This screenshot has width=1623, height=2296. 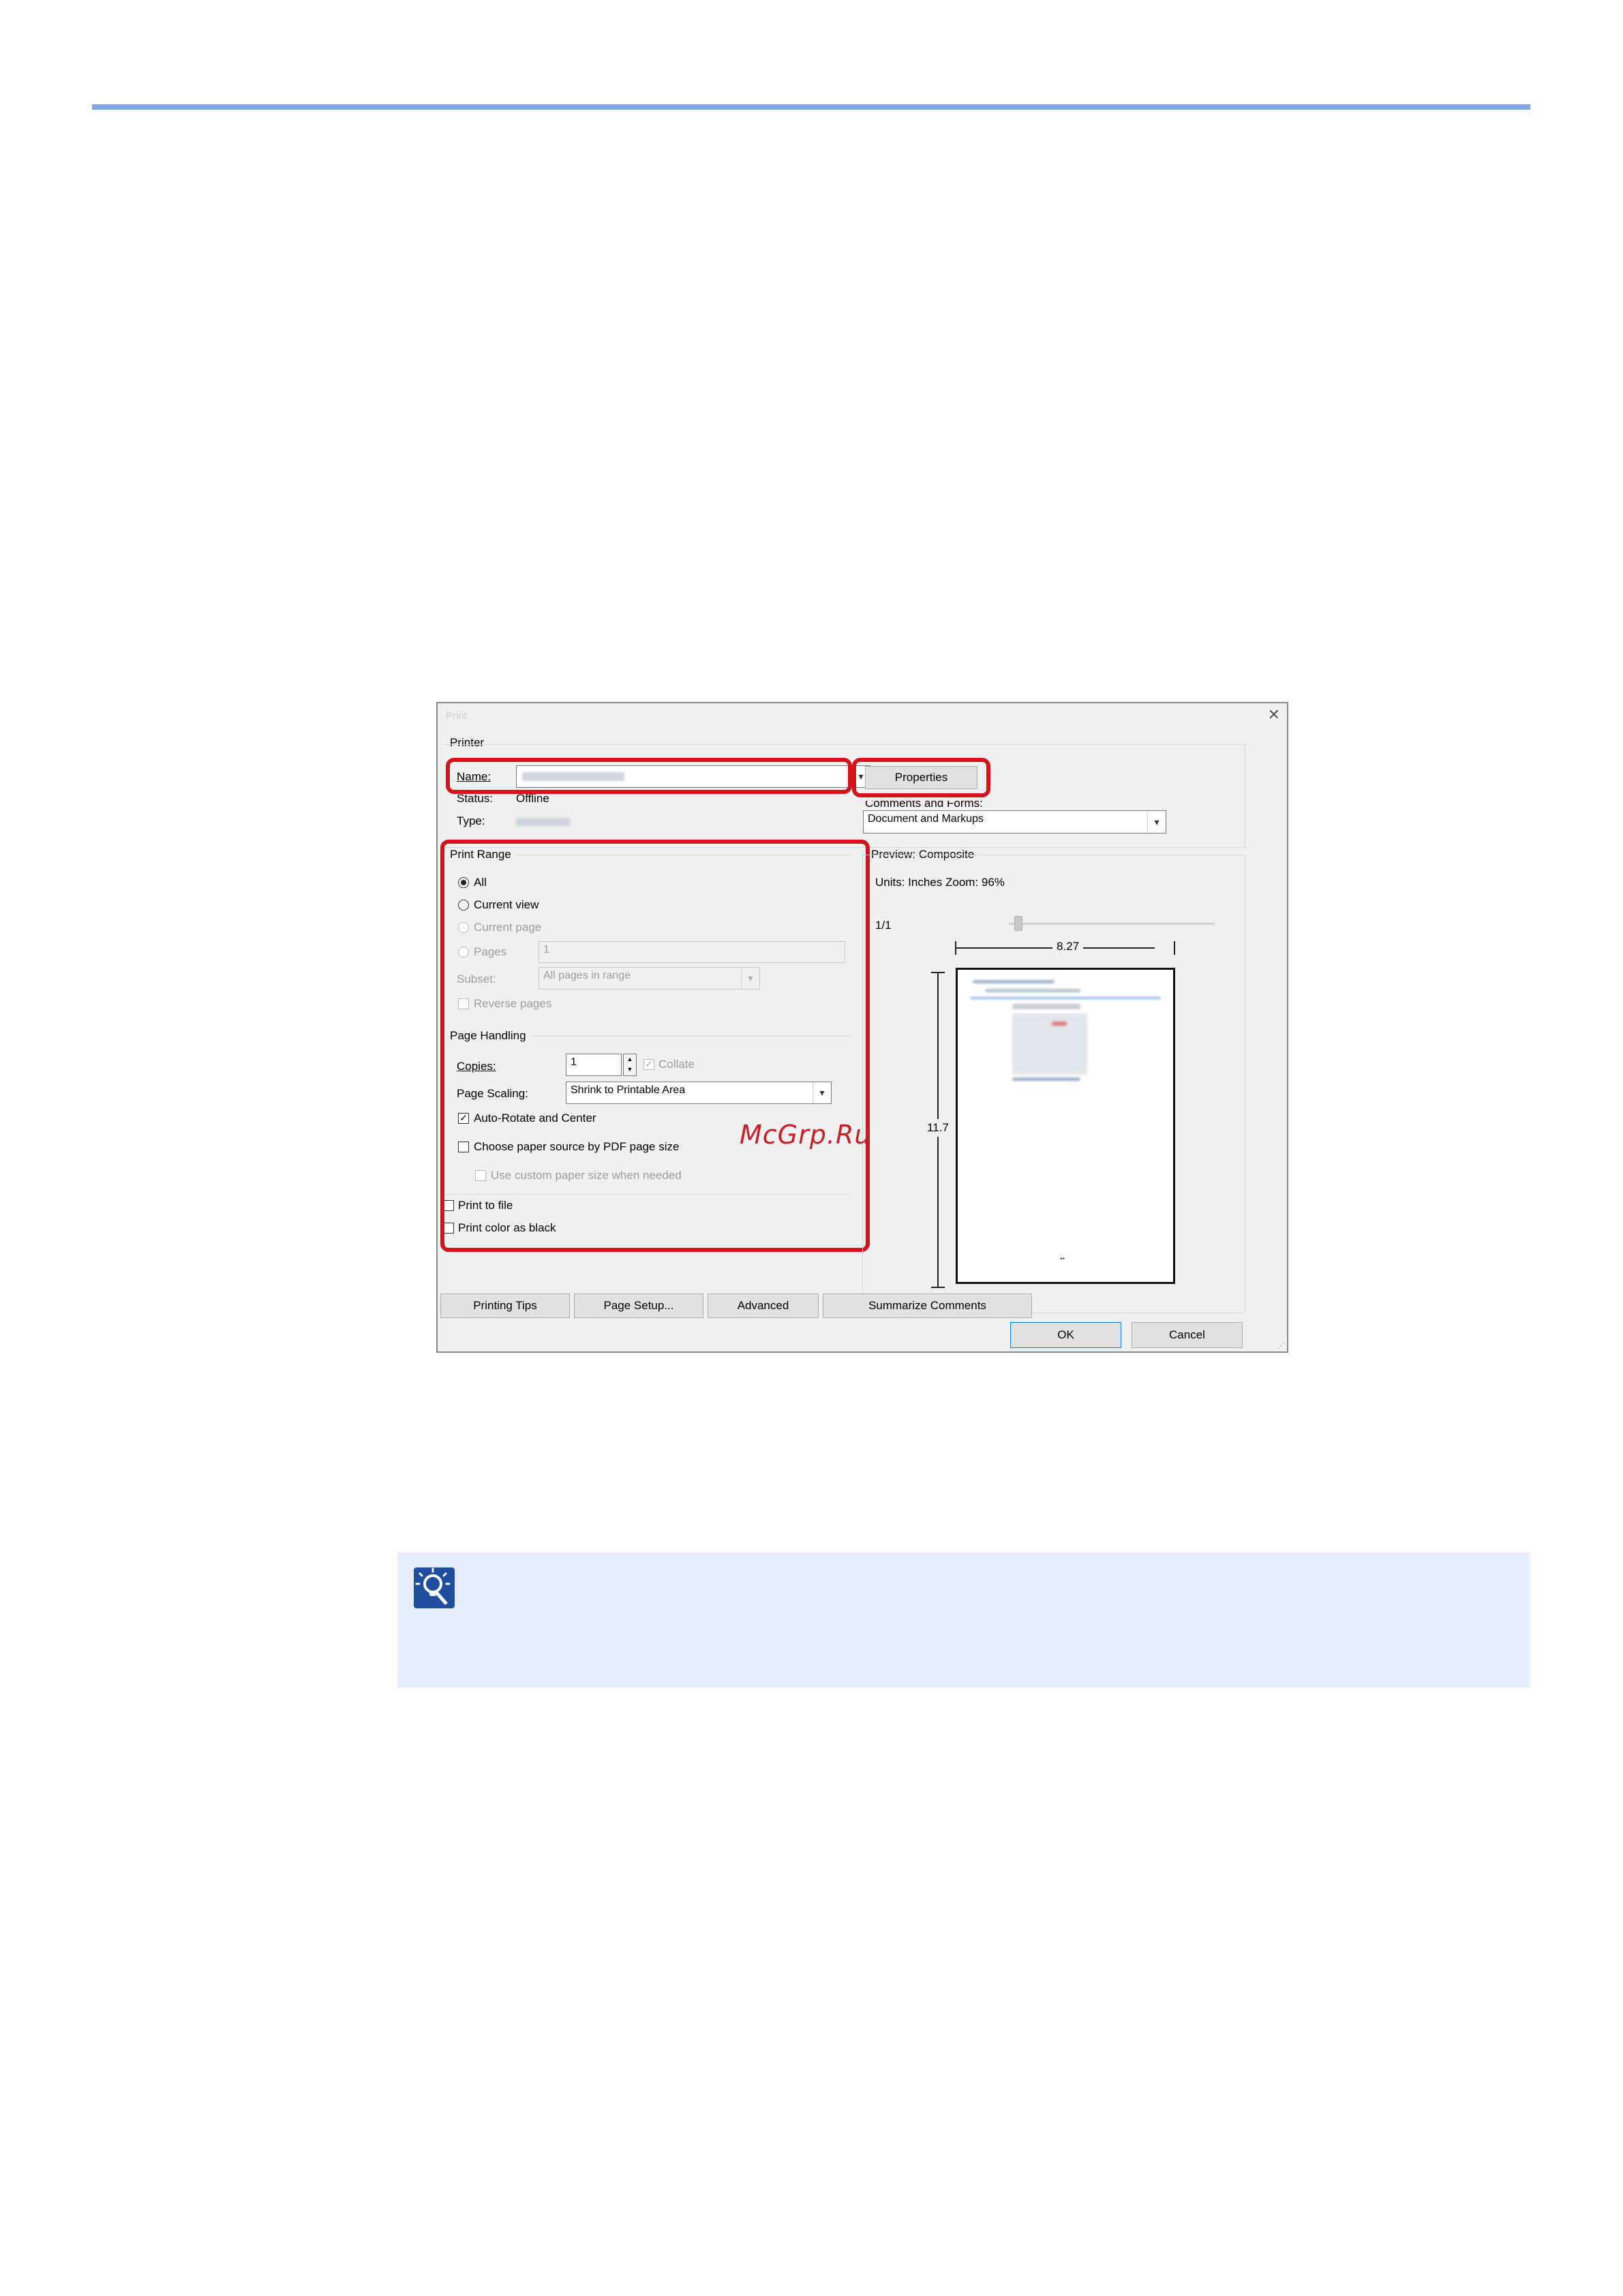 I want to click on preview-blur-mark, so click(x=1059, y=1024).